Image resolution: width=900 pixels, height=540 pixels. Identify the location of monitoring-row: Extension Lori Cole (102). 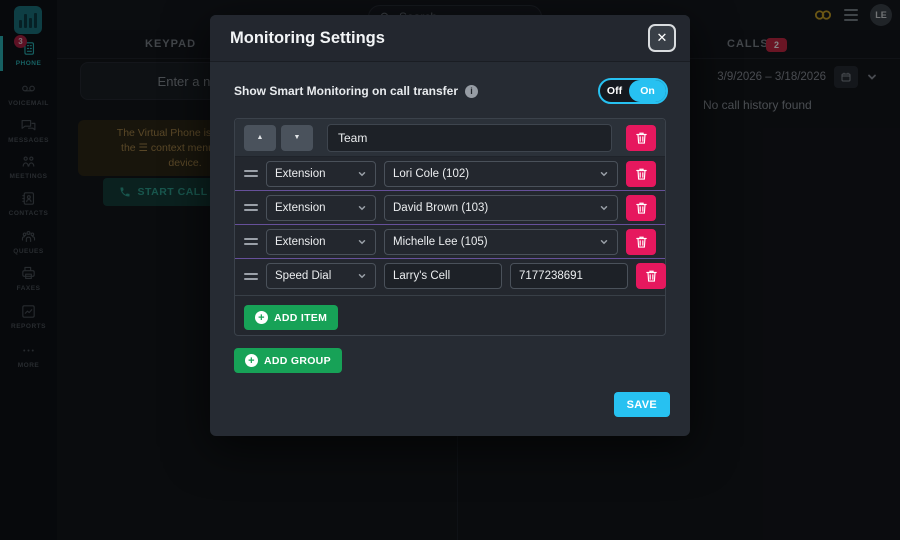
(450, 174).